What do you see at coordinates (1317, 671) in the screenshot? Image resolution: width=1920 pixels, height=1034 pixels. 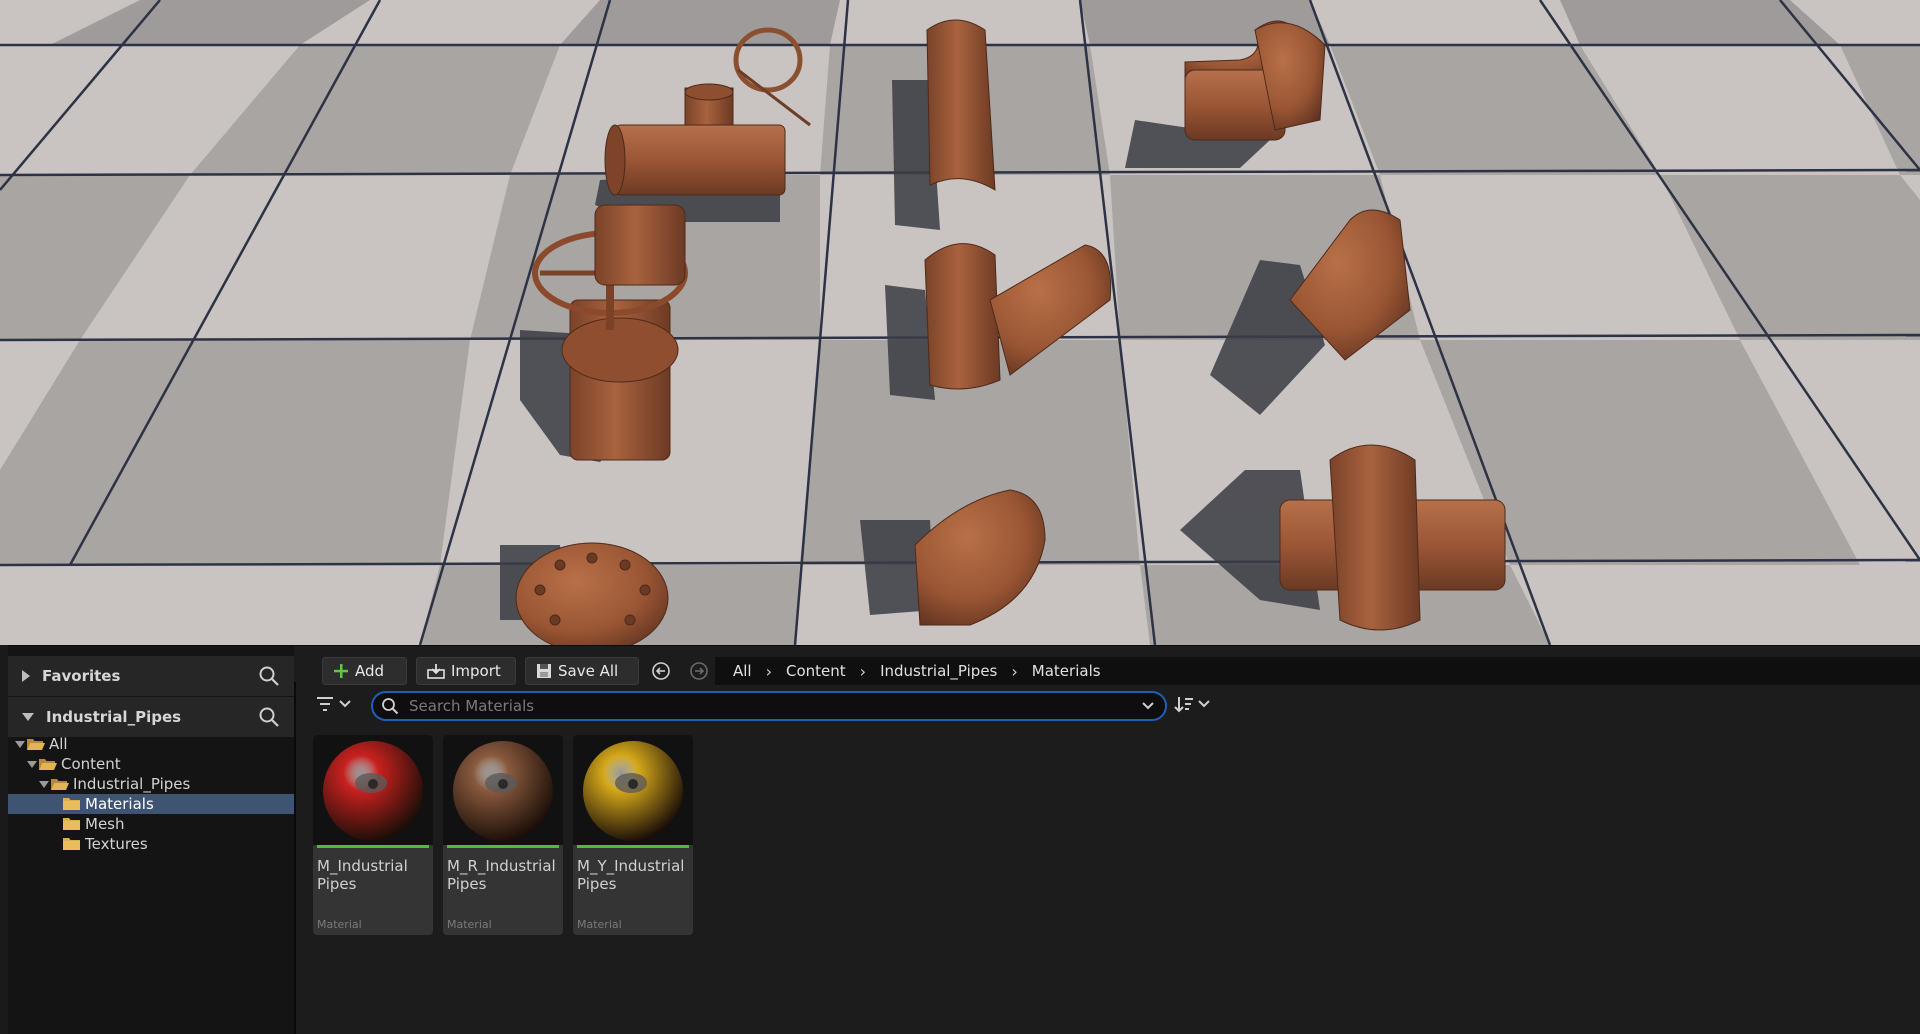 I see `breadcrumb: All › Content › Industrial_Pipes › Materials` at bounding box center [1317, 671].